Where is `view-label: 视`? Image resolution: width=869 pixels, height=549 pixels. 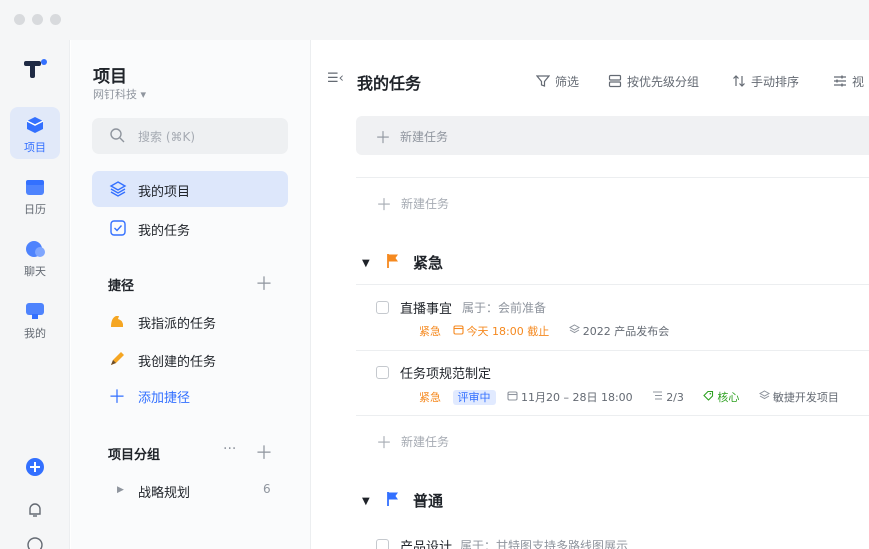 view-label: 视 is located at coordinates (858, 82).